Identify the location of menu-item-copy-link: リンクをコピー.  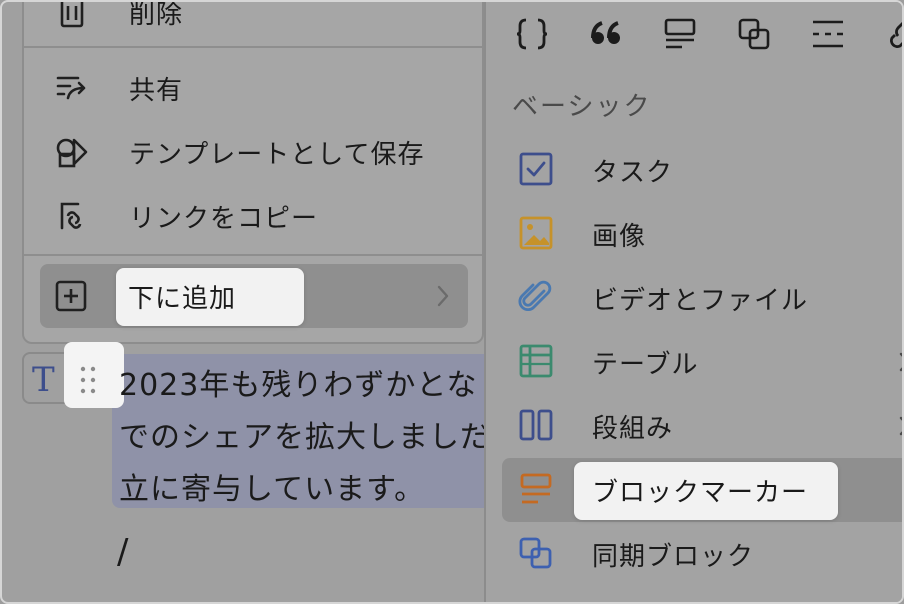
(253, 216).